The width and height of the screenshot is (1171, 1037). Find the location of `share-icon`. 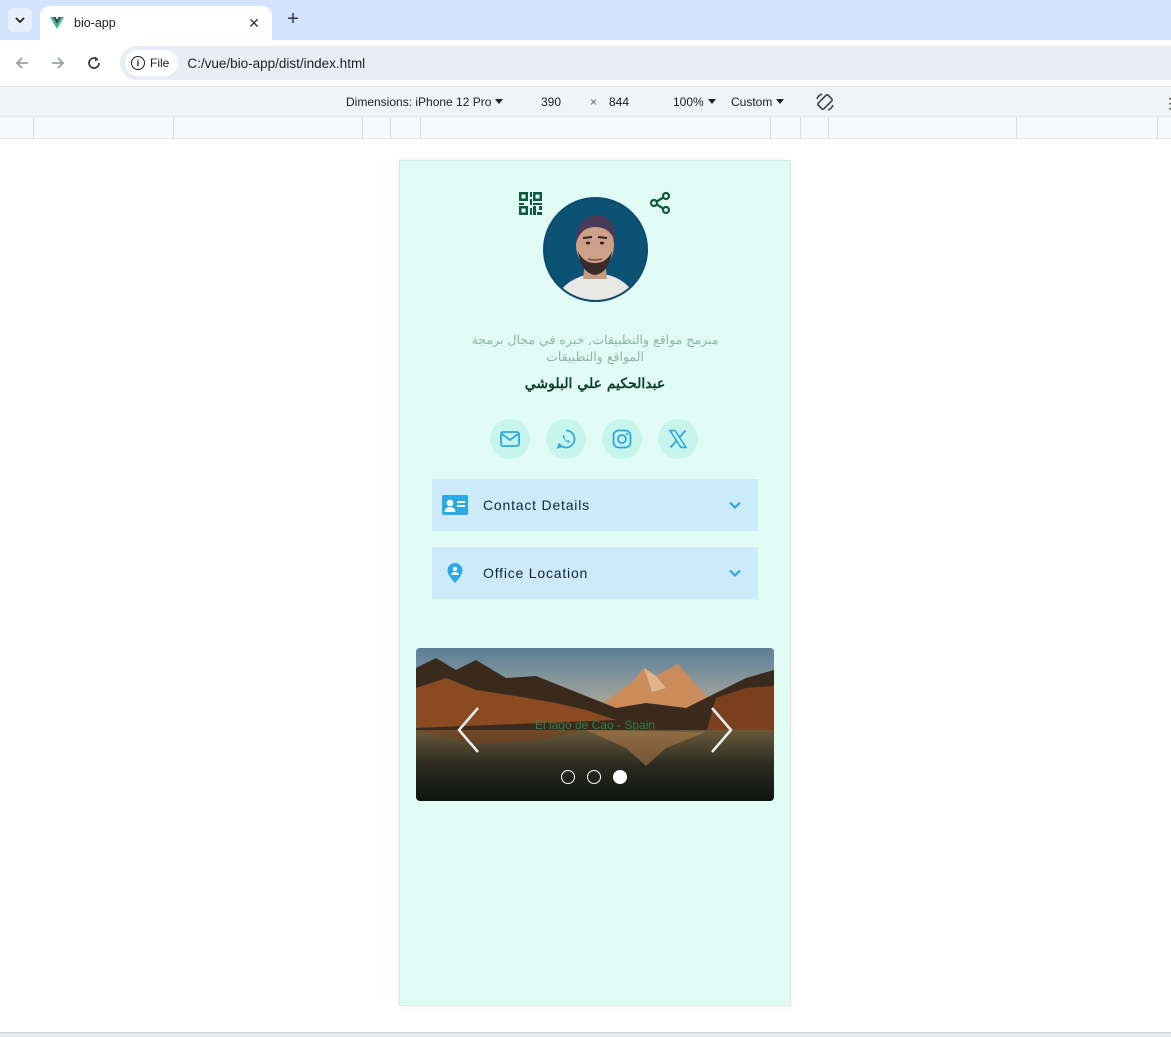

share-icon is located at coordinates (660, 203).